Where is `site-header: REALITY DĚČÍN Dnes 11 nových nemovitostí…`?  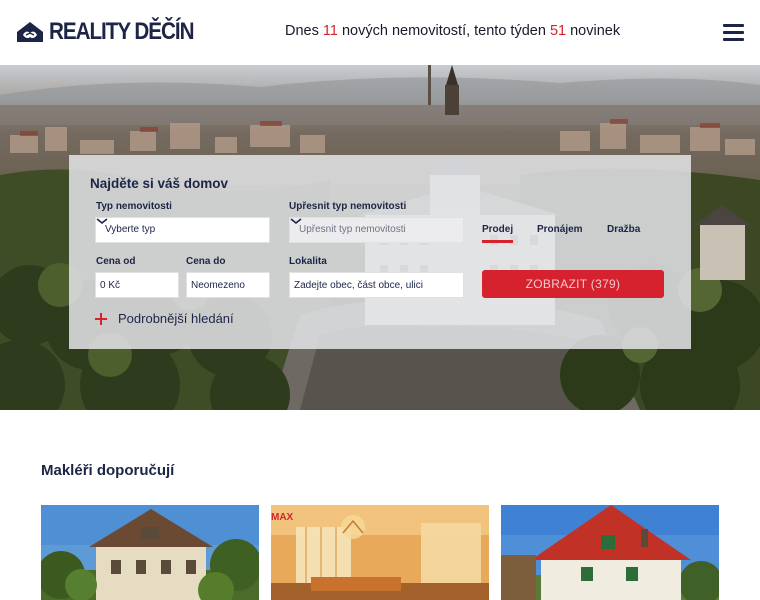
site-header: REALITY DĚČÍN Dnes 11 nových nemovitostí… is located at coordinates (380, 32).